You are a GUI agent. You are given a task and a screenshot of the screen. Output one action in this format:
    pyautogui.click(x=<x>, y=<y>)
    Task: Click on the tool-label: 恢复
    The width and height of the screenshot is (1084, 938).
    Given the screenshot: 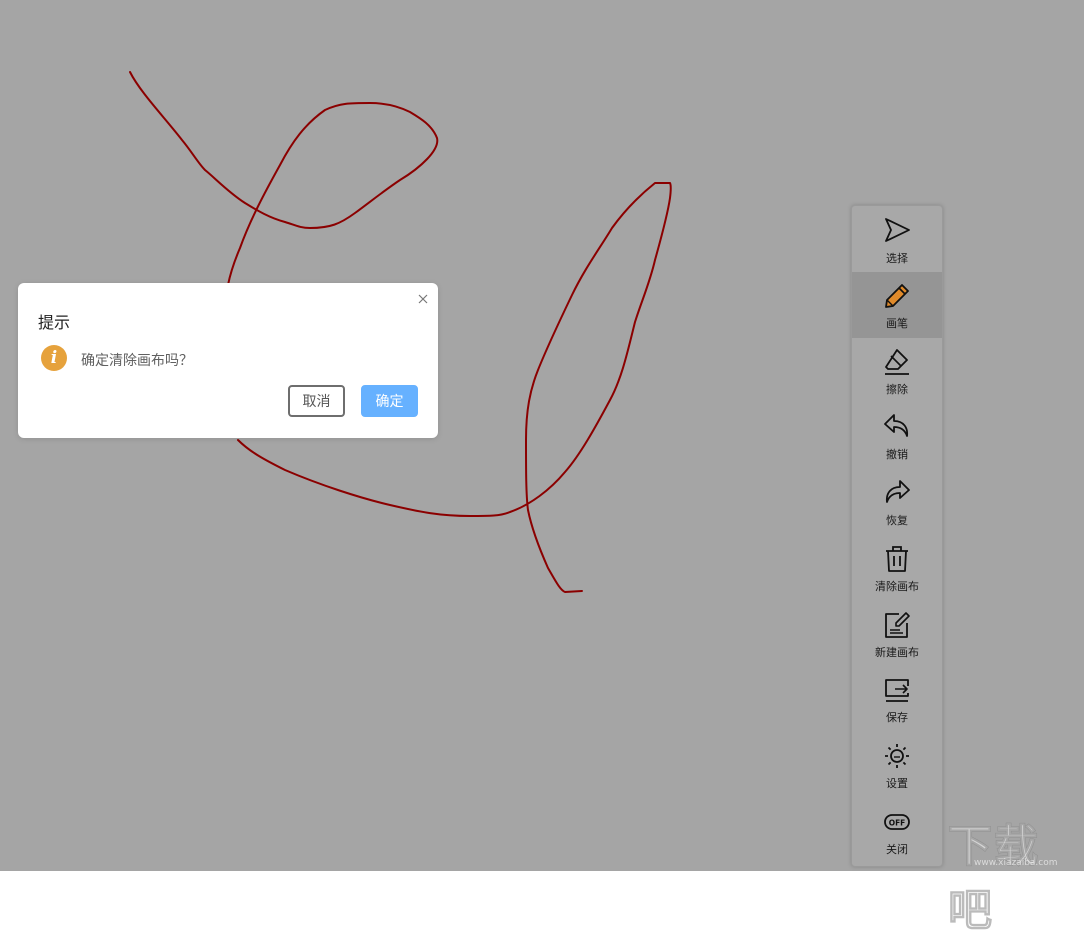 What is the action you would take?
    pyautogui.click(x=897, y=520)
    